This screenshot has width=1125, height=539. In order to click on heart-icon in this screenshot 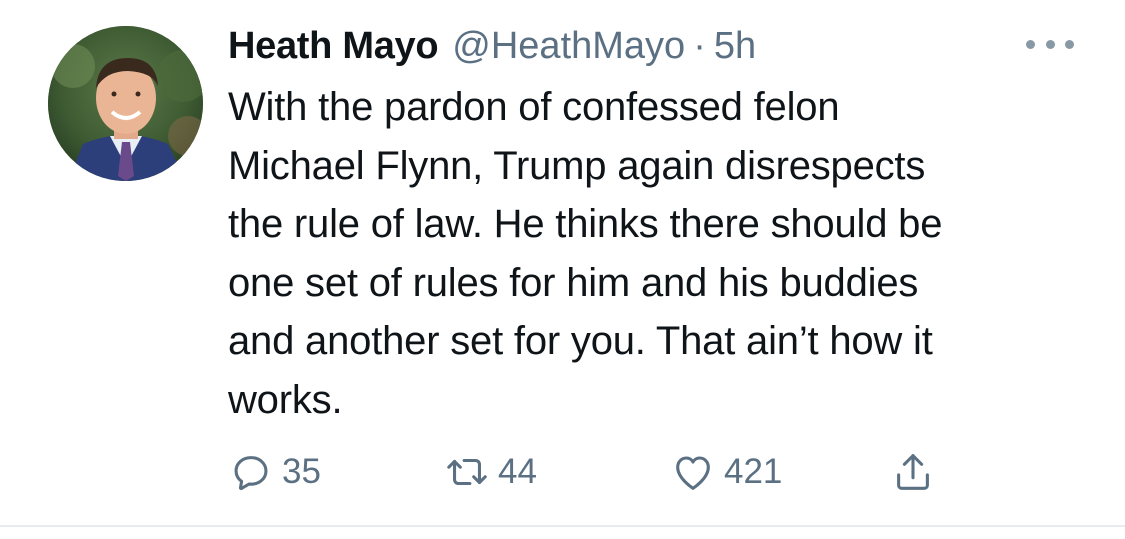, I will do `click(693, 473)`.